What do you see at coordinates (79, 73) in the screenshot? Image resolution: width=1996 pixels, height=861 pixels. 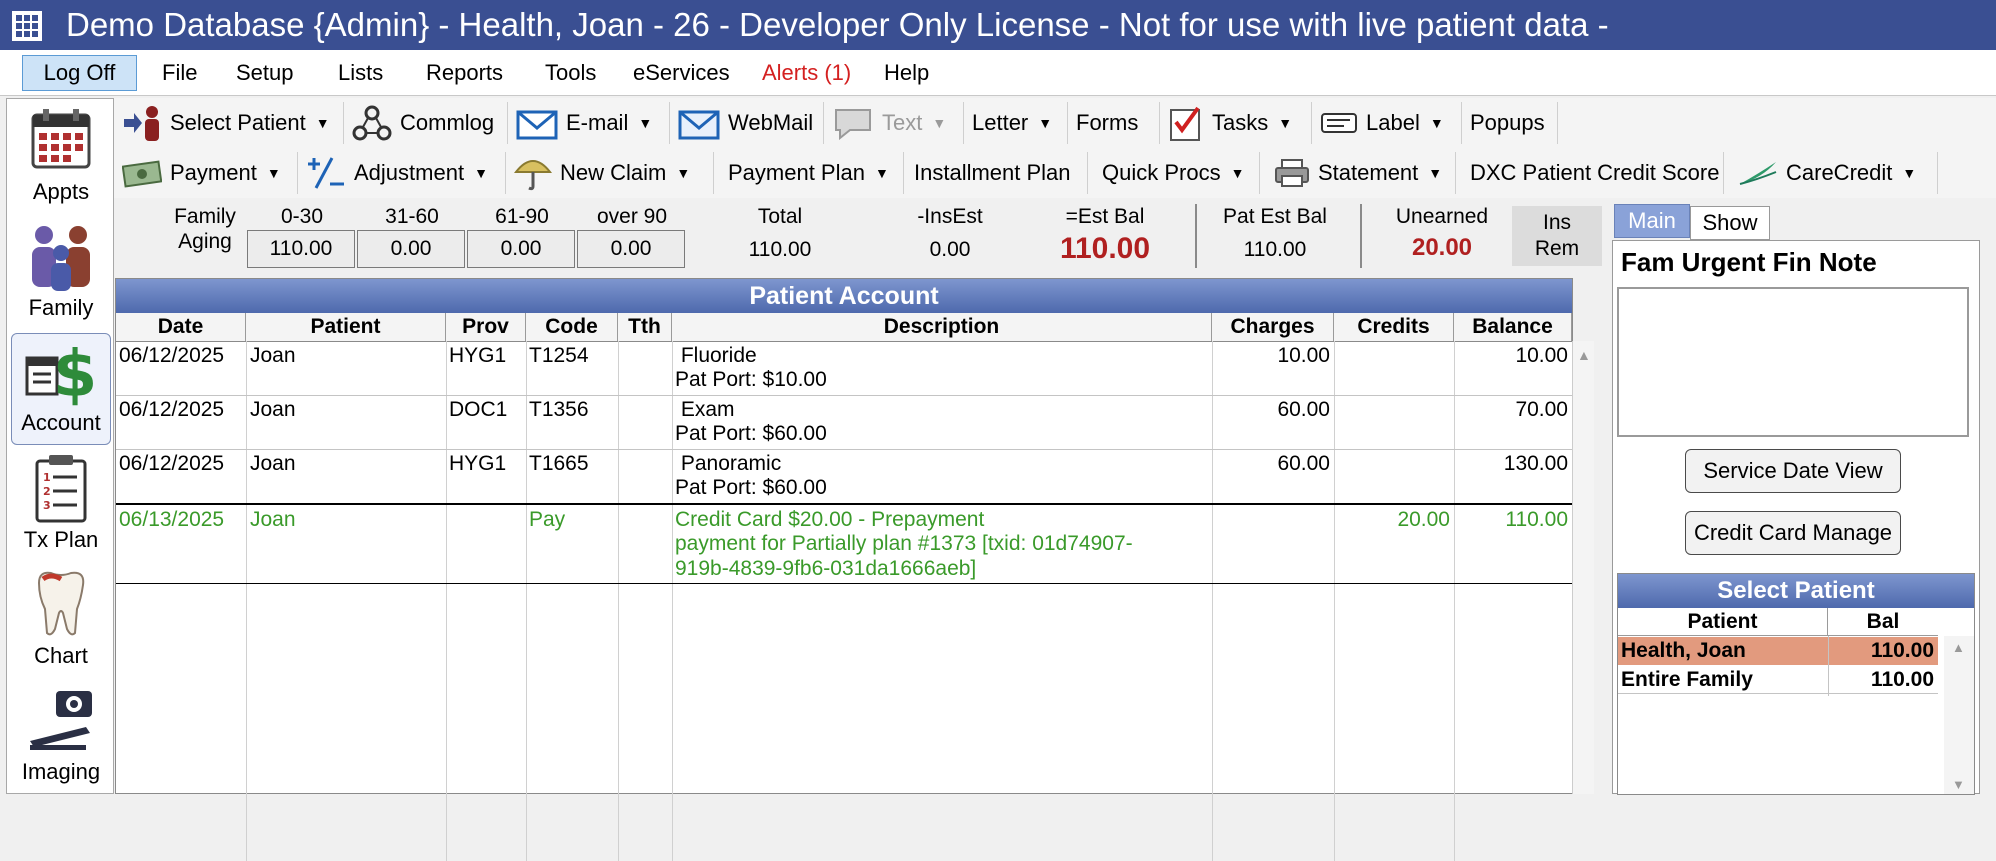 I see `logoff-button: Log Off` at bounding box center [79, 73].